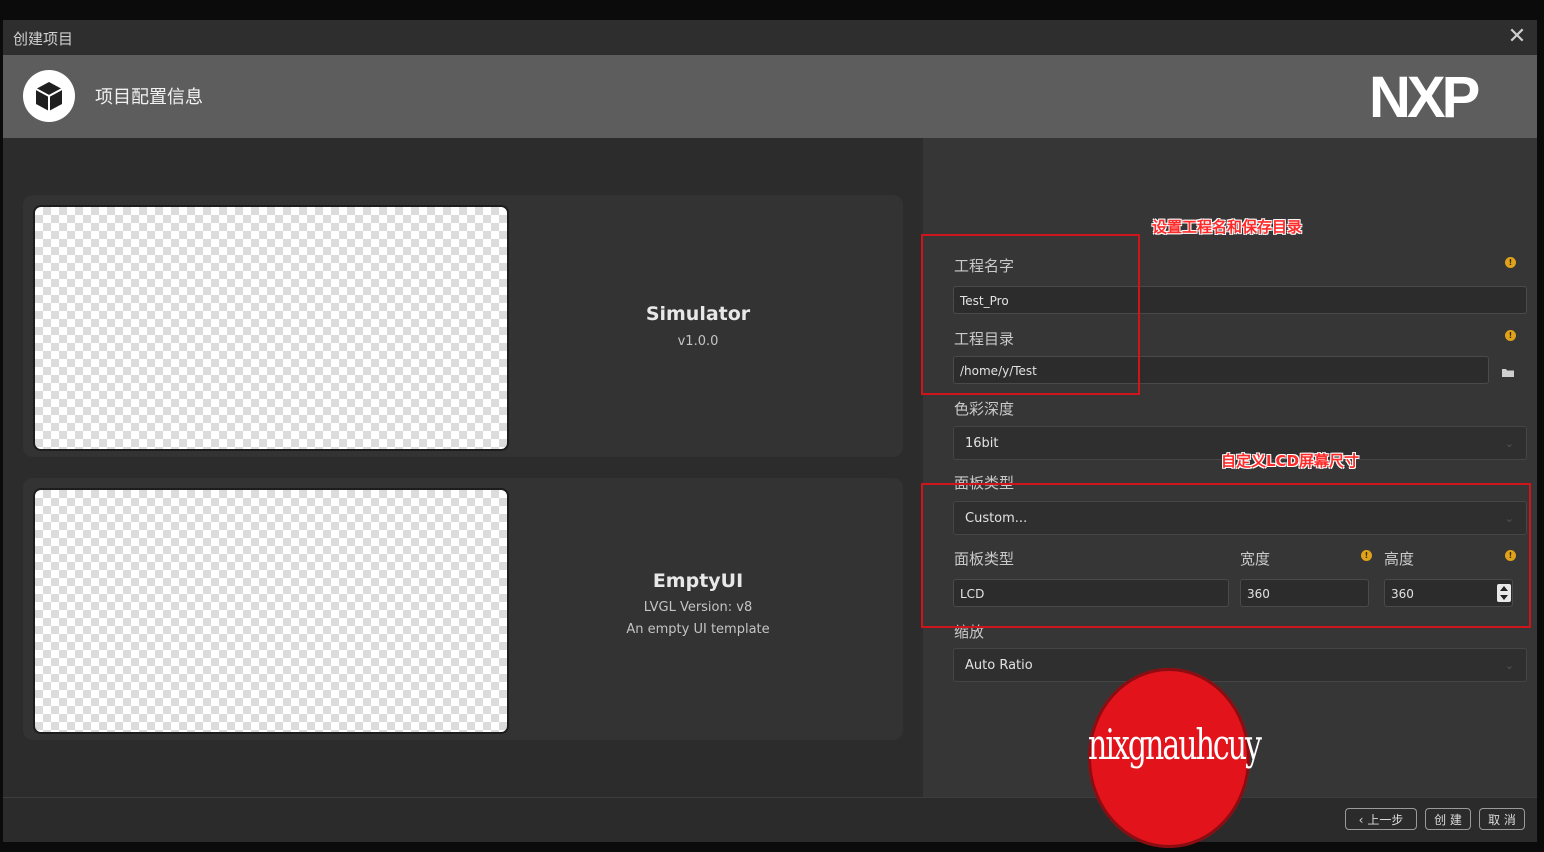 This screenshot has height=852, width=1544. What do you see at coordinates (770, 37) in the screenshot?
I see `window-titlebar: 创建项目 ✕` at bounding box center [770, 37].